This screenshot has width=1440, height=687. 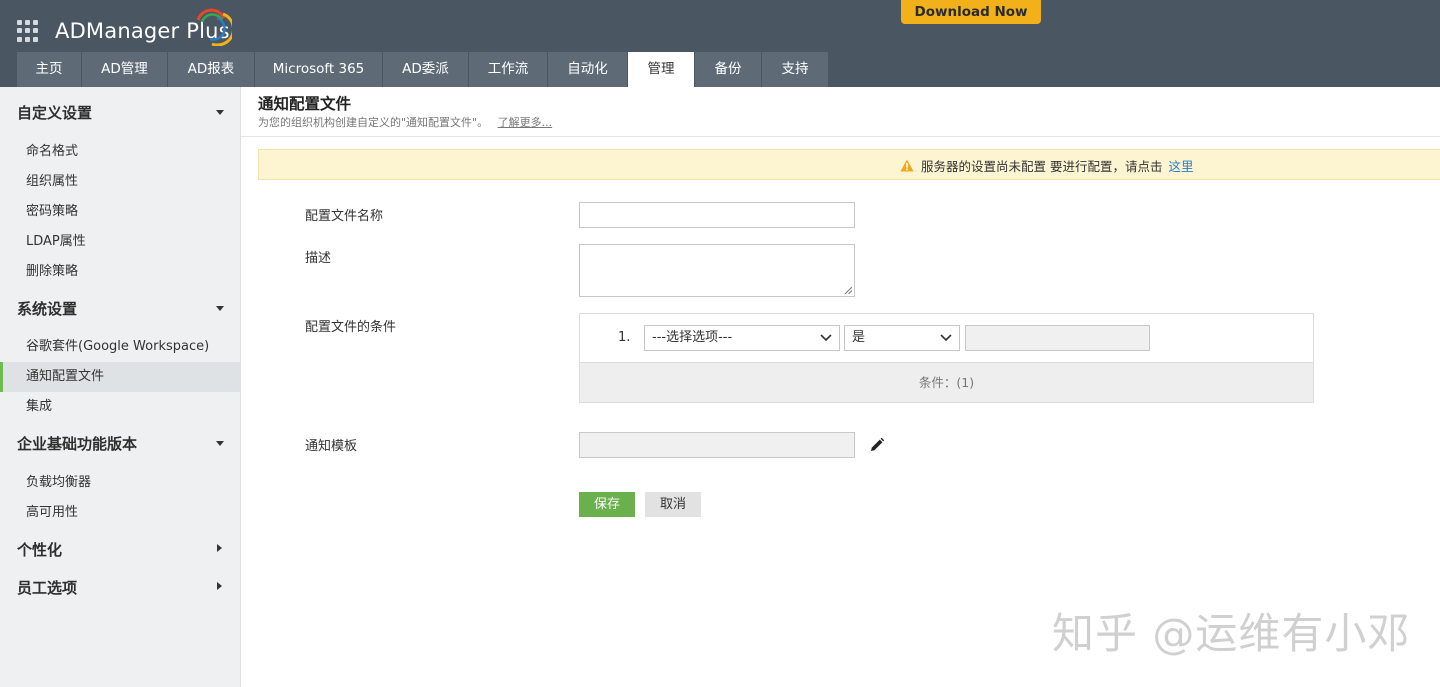 What do you see at coordinates (120, 112) in the screenshot?
I see `sidebar-section-custom-settings: 自定义设置` at bounding box center [120, 112].